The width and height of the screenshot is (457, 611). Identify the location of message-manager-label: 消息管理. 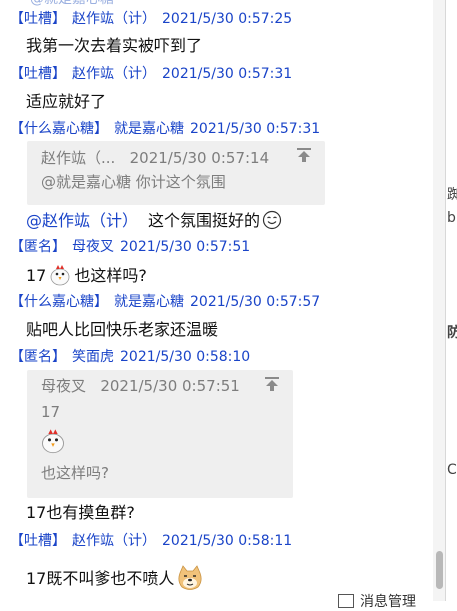
(388, 602).